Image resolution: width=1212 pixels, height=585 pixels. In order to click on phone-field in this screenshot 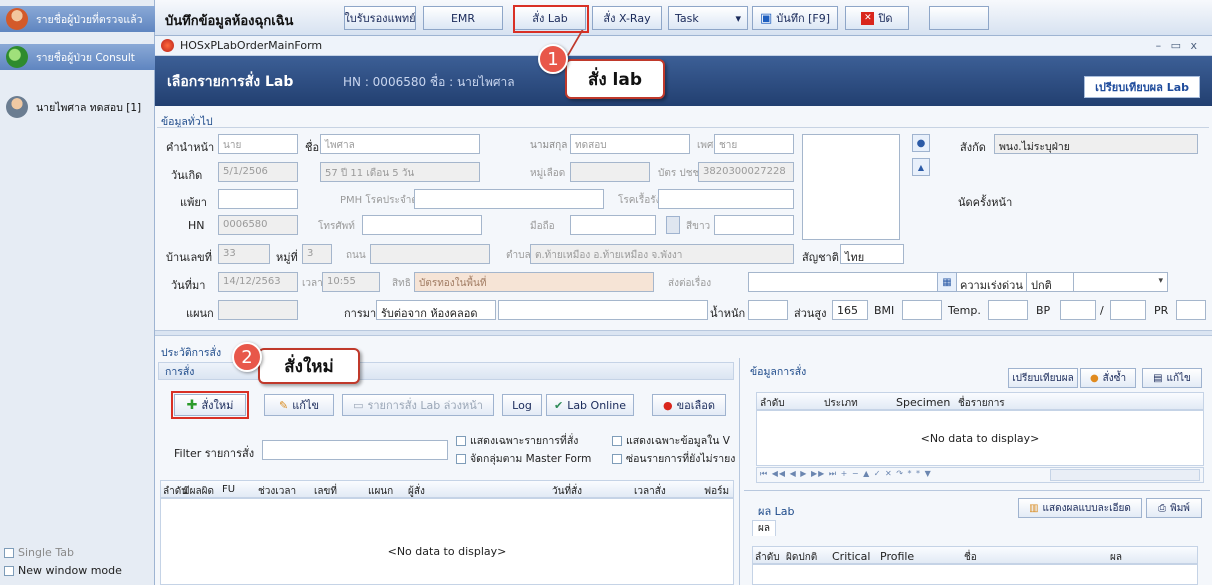, I will do `click(422, 225)`.